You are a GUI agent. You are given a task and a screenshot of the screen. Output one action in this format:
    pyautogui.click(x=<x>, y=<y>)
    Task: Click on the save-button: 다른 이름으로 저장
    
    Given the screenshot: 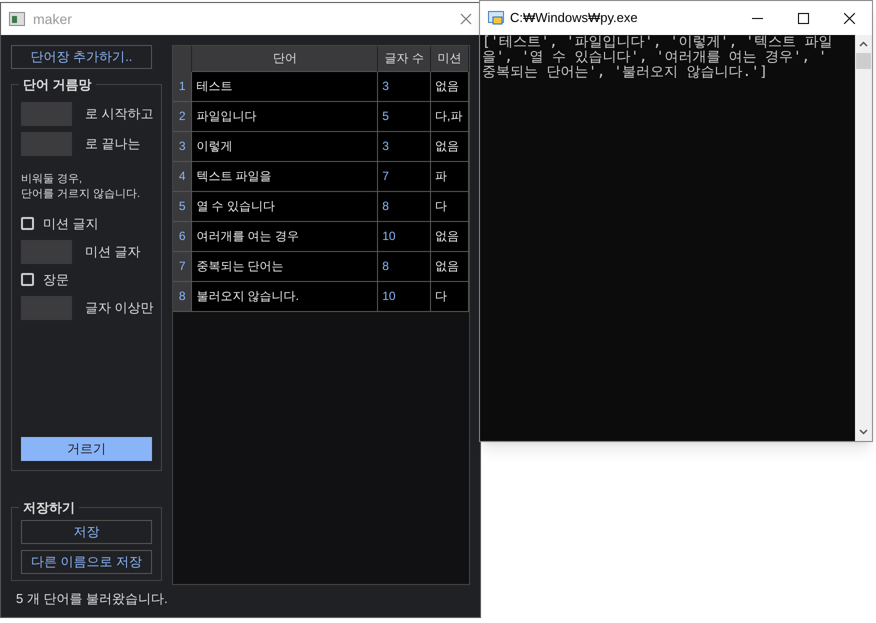 What is the action you would take?
    pyautogui.click(x=86, y=562)
    